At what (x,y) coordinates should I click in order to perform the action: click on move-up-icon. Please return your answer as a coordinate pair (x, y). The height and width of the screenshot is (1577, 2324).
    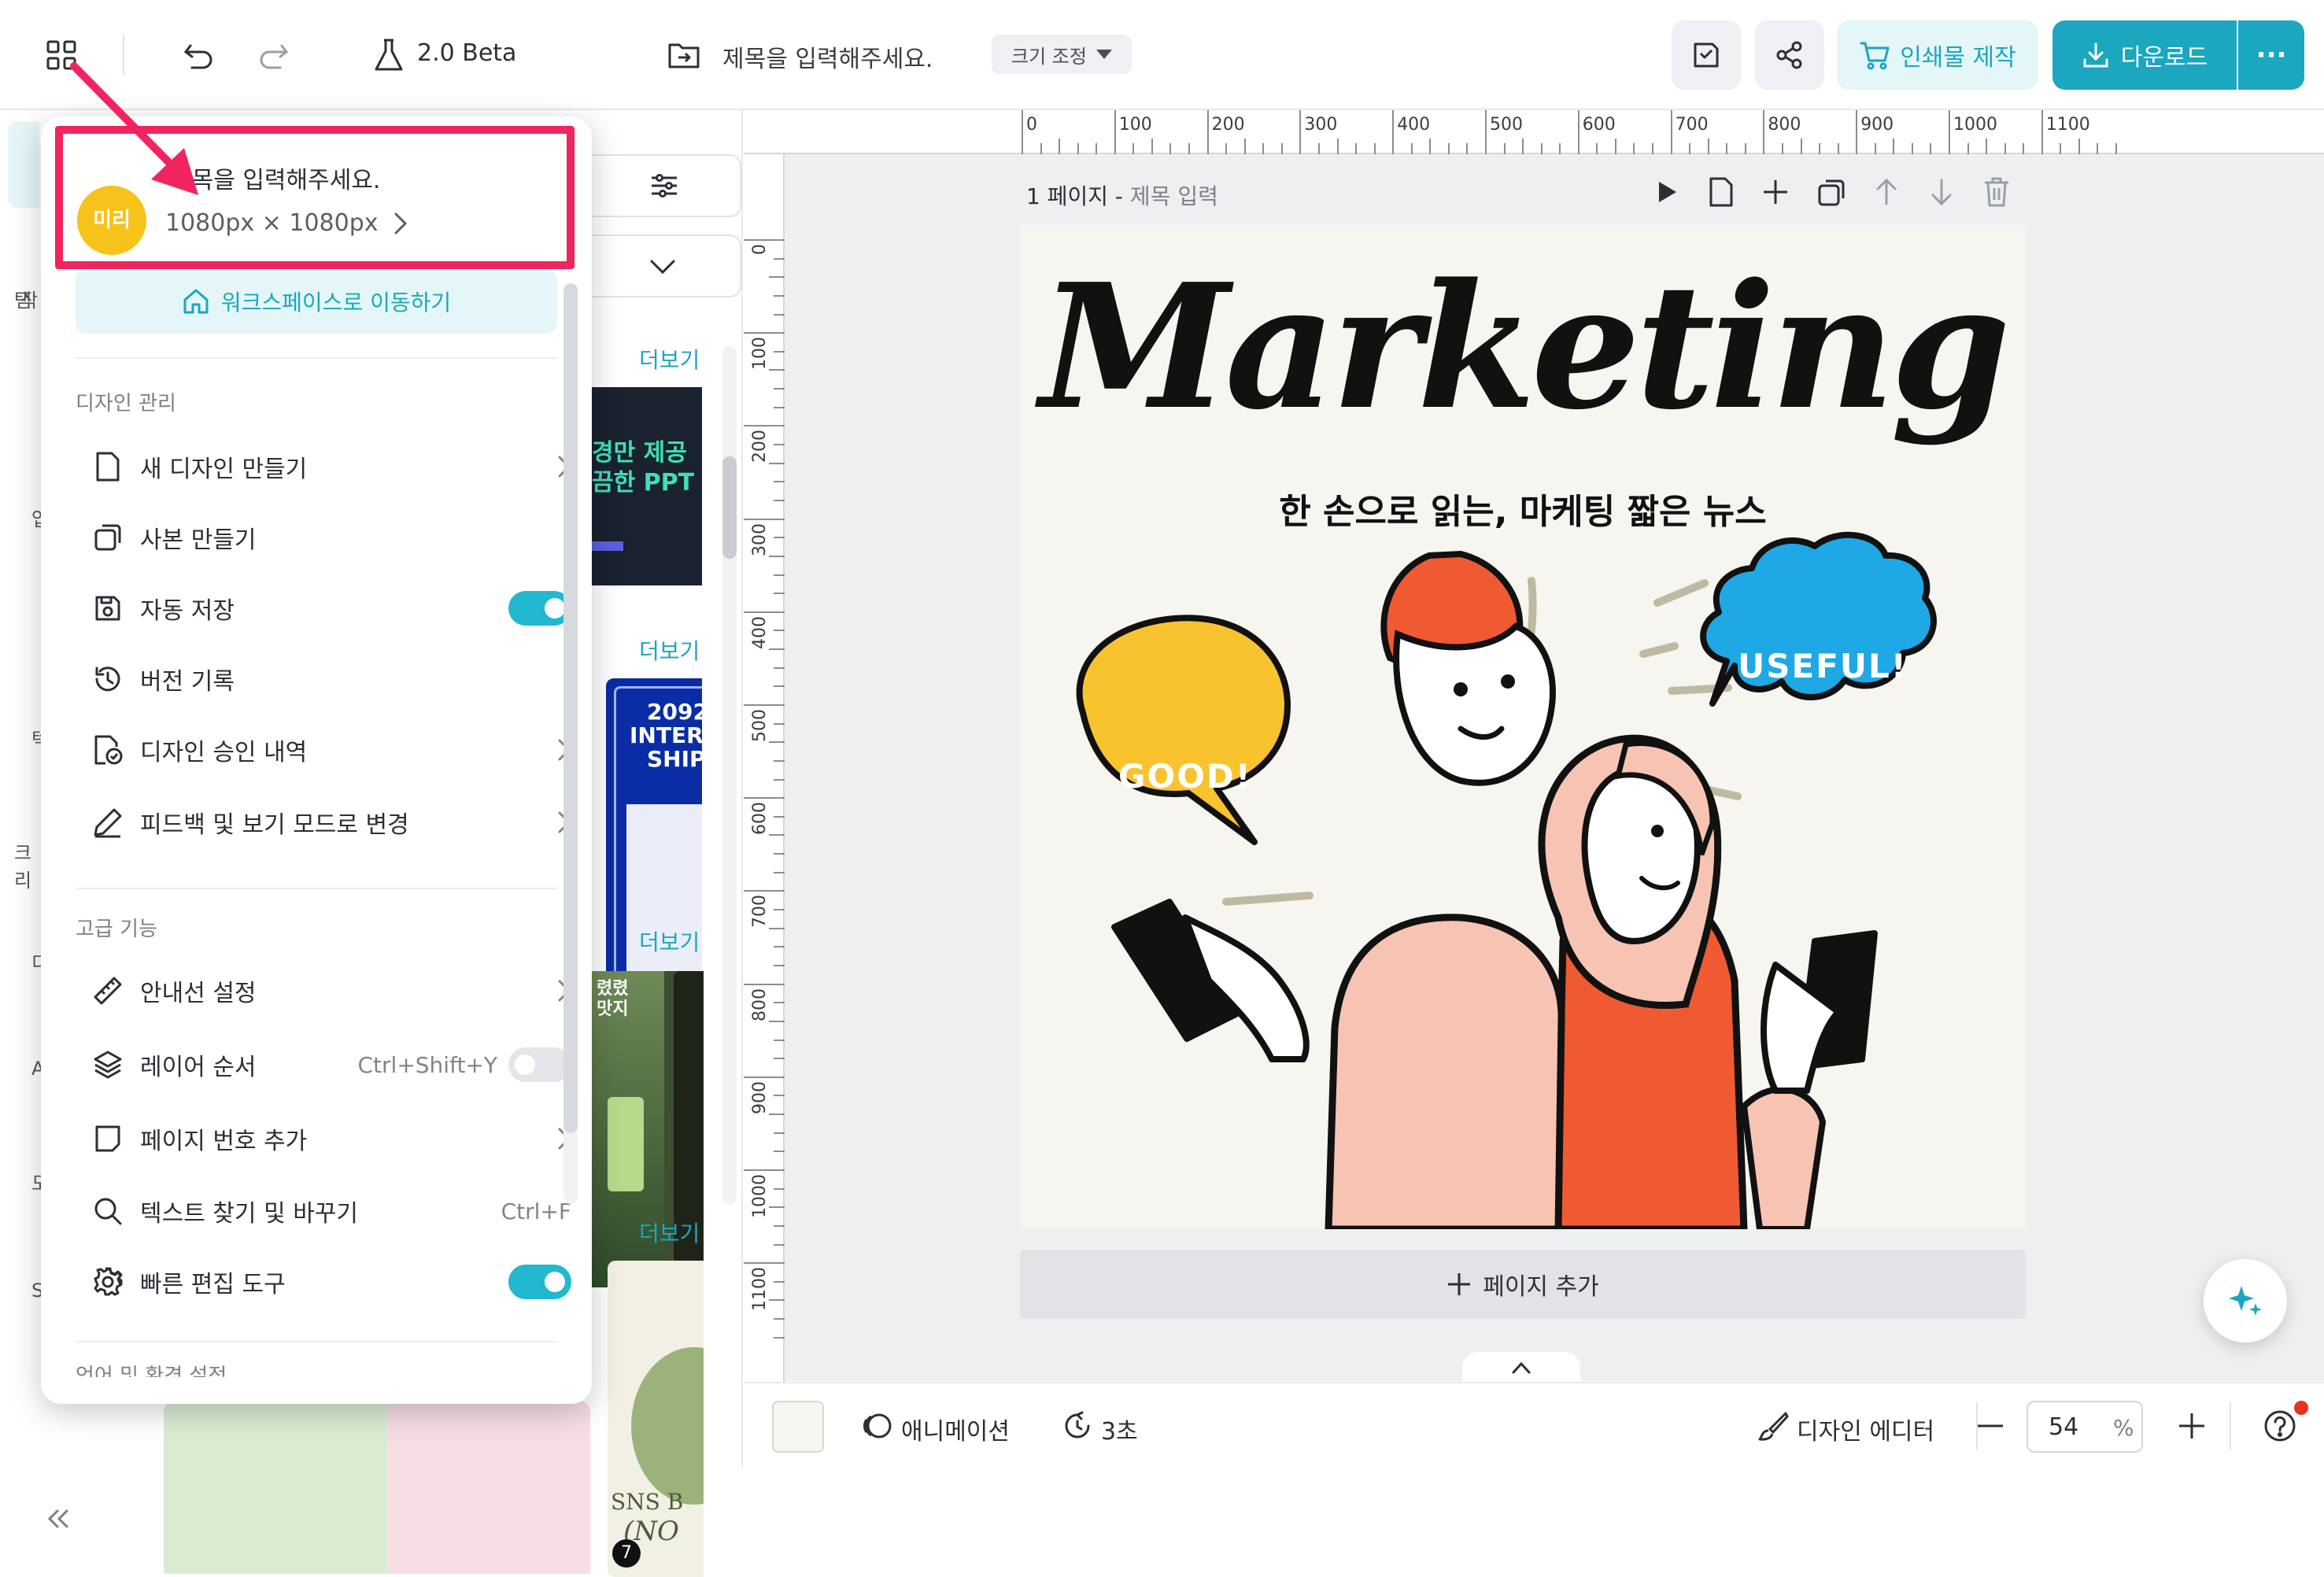
    Looking at the image, I should click on (1886, 192).